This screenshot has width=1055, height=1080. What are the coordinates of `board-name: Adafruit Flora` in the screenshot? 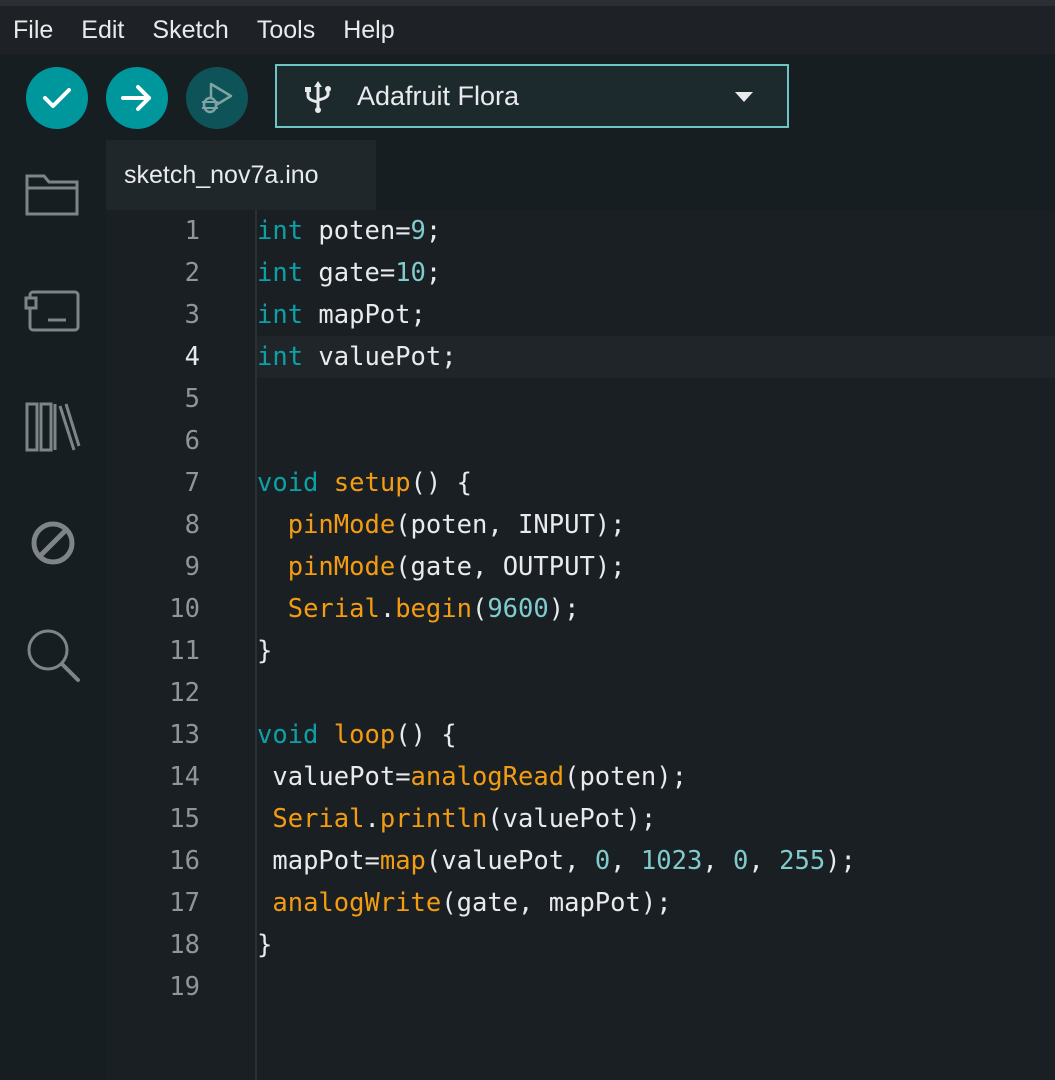 It's located at (438, 96).